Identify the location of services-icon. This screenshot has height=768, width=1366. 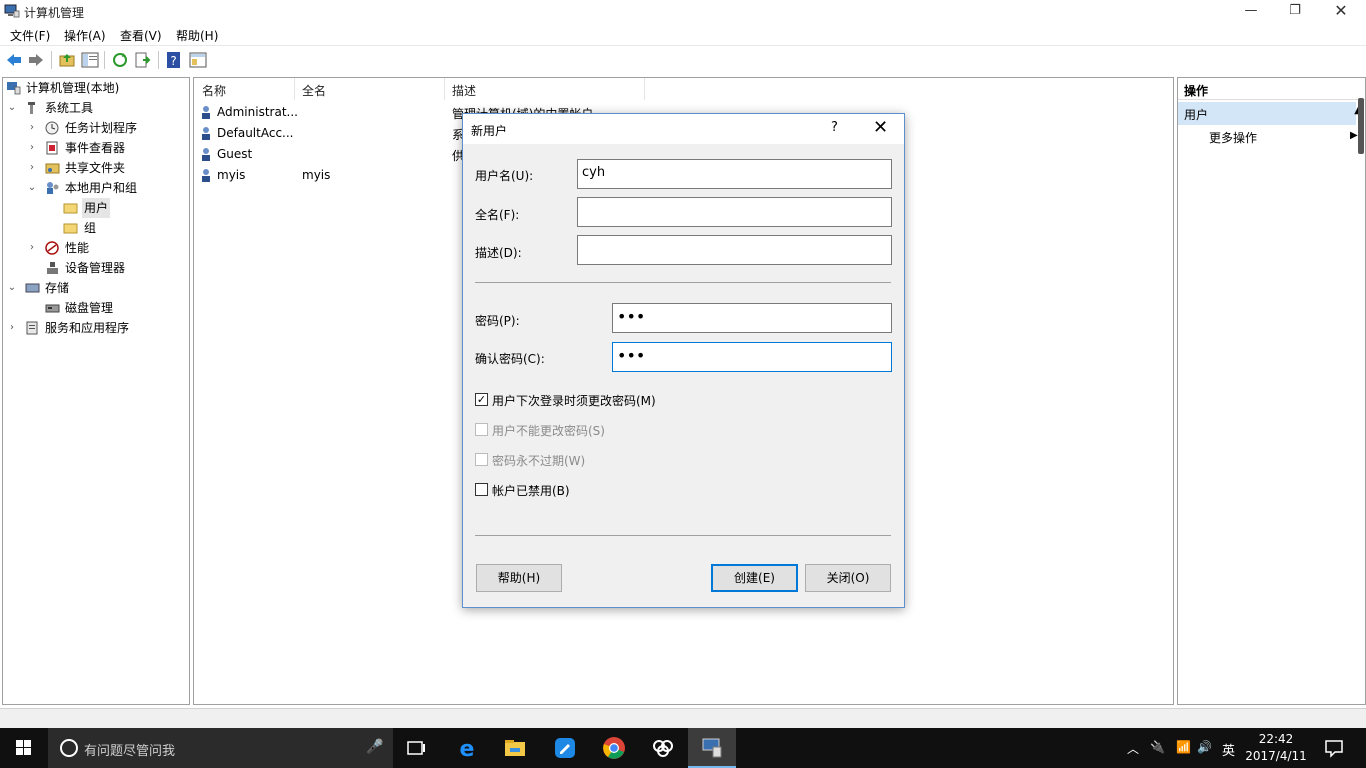
(32, 328).